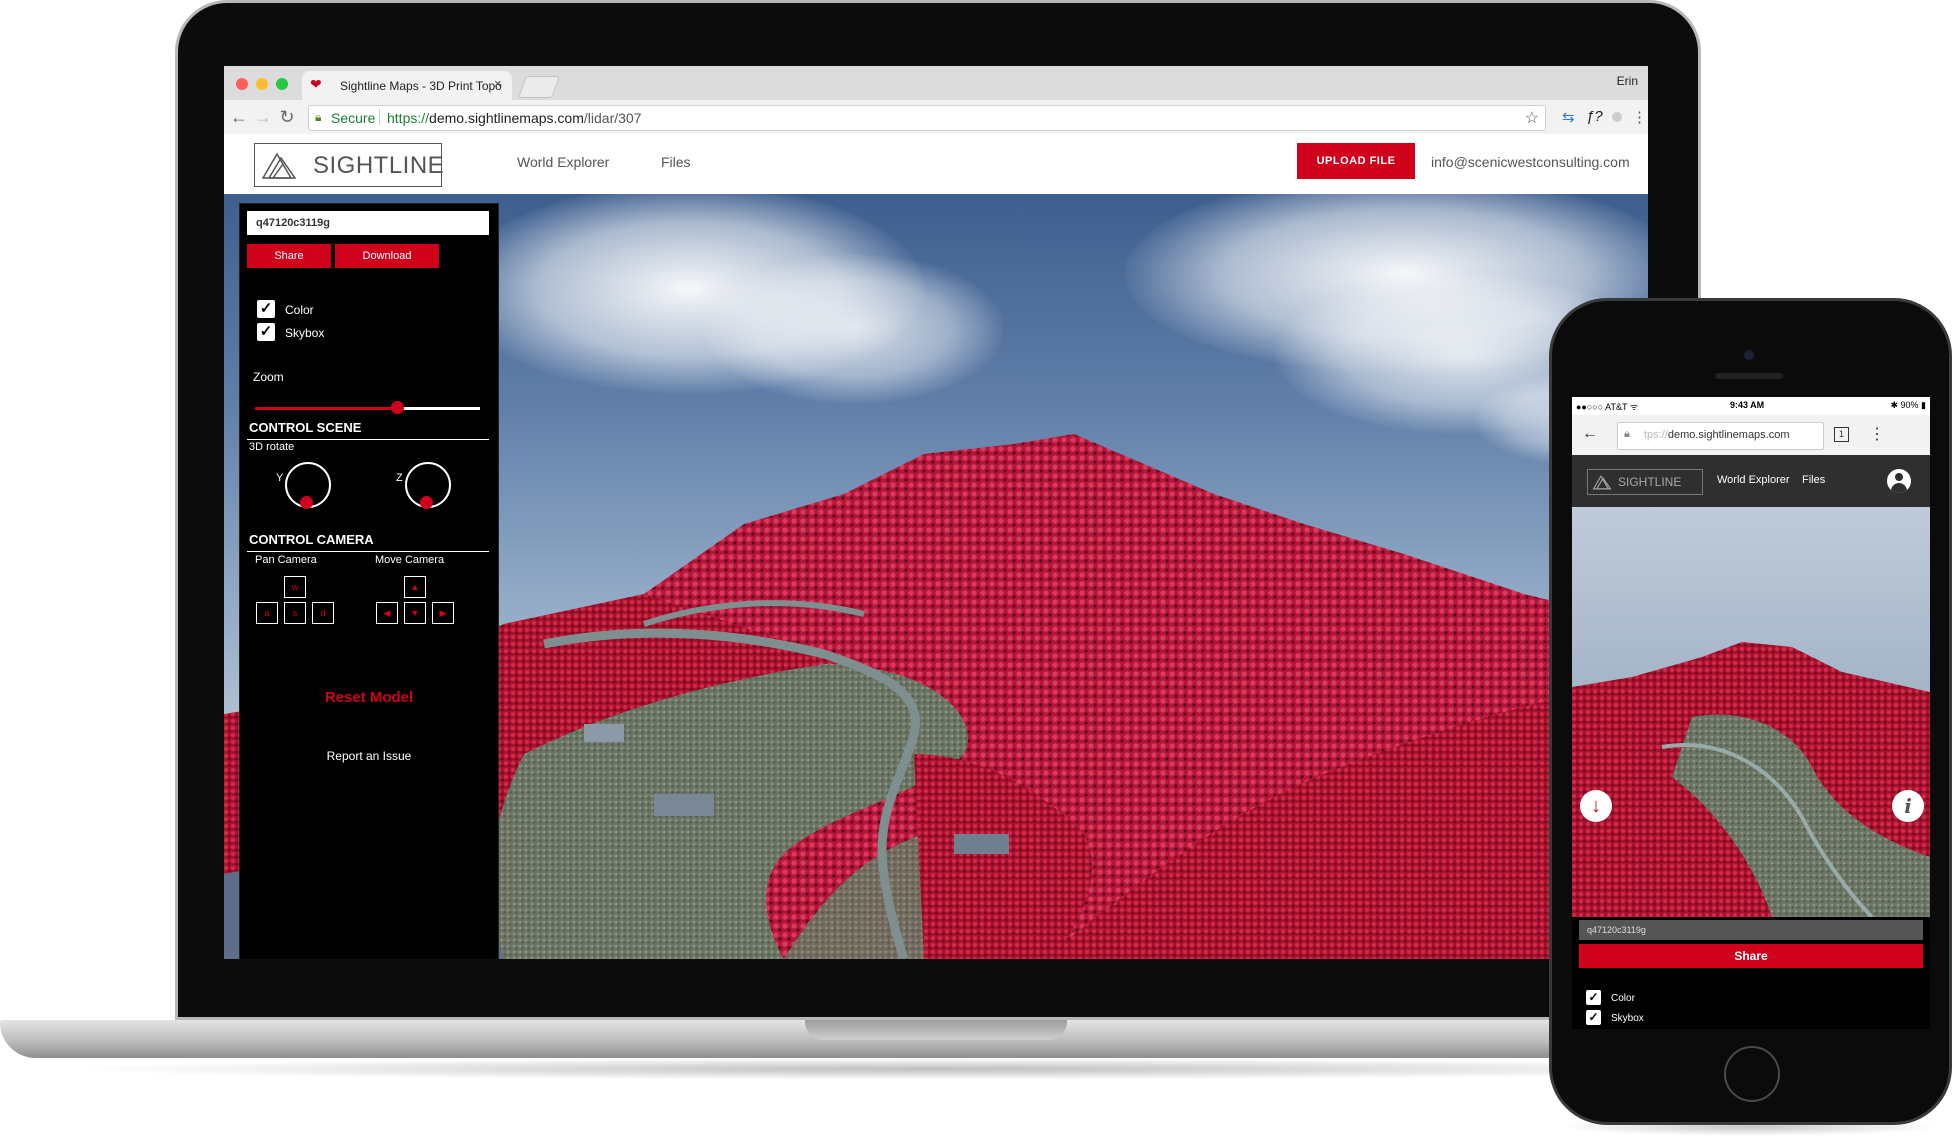 This screenshot has width=1955, height=1141. I want to click on axis-z-label: Z, so click(399, 478).